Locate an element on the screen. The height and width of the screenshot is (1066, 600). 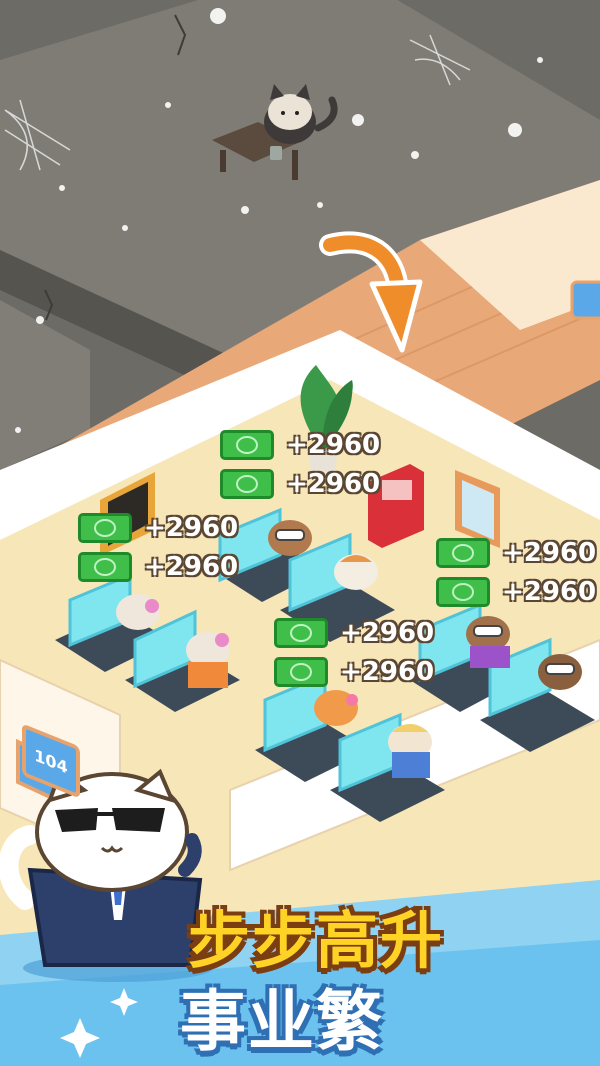
promo-title-line-2: 事业繁 is located at coordinates (282, 1021).